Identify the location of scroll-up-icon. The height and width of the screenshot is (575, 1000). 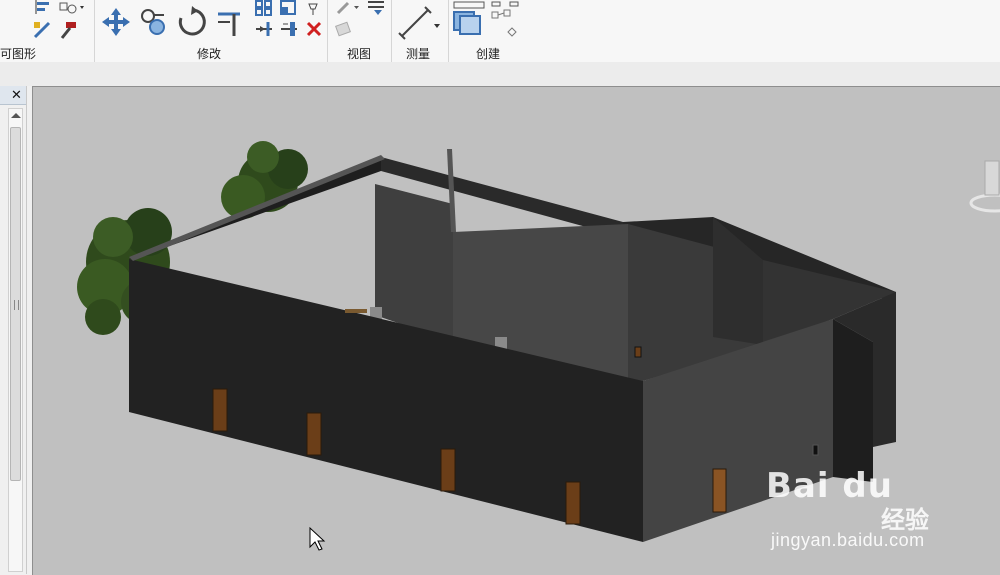
(16, 115).